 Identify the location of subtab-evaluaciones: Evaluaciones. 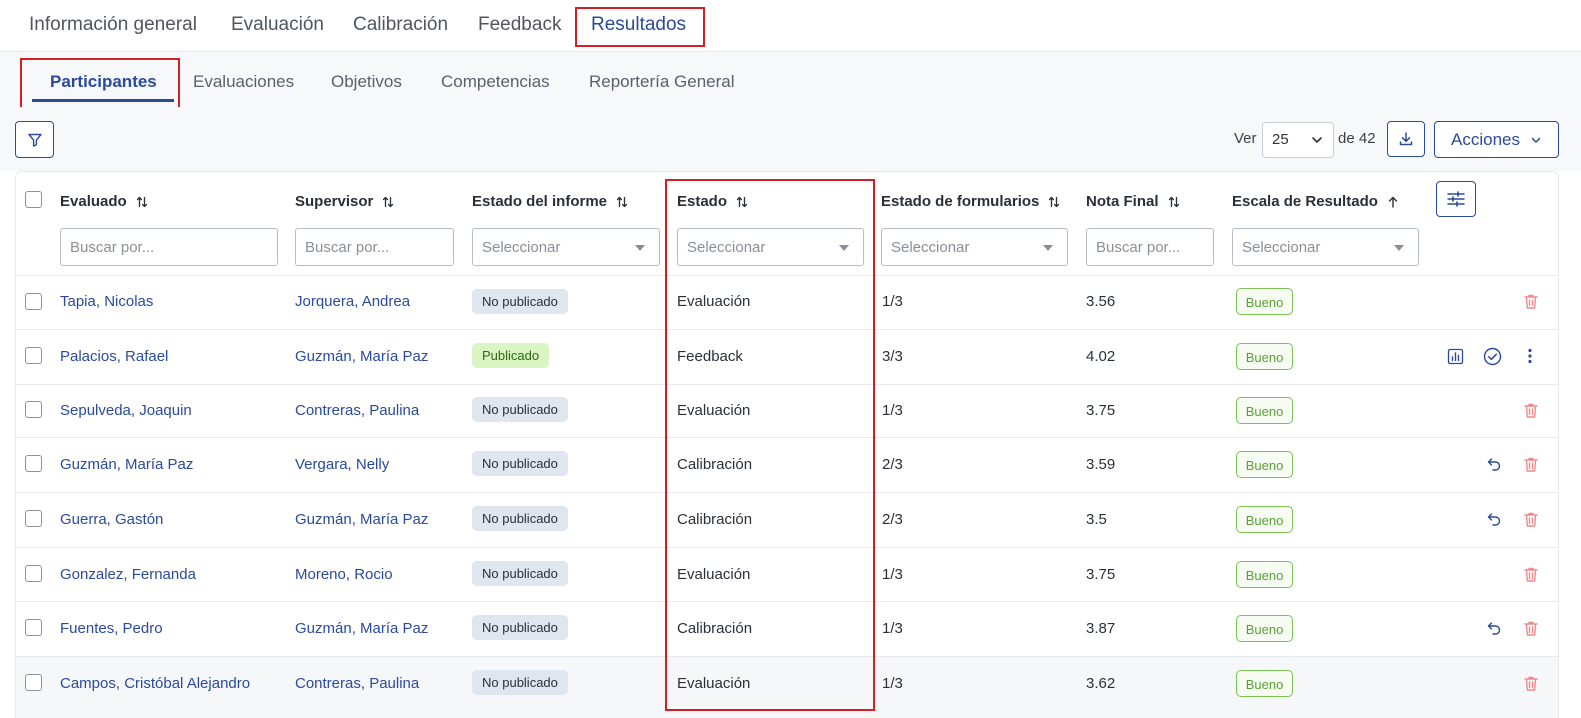
(243, 82).